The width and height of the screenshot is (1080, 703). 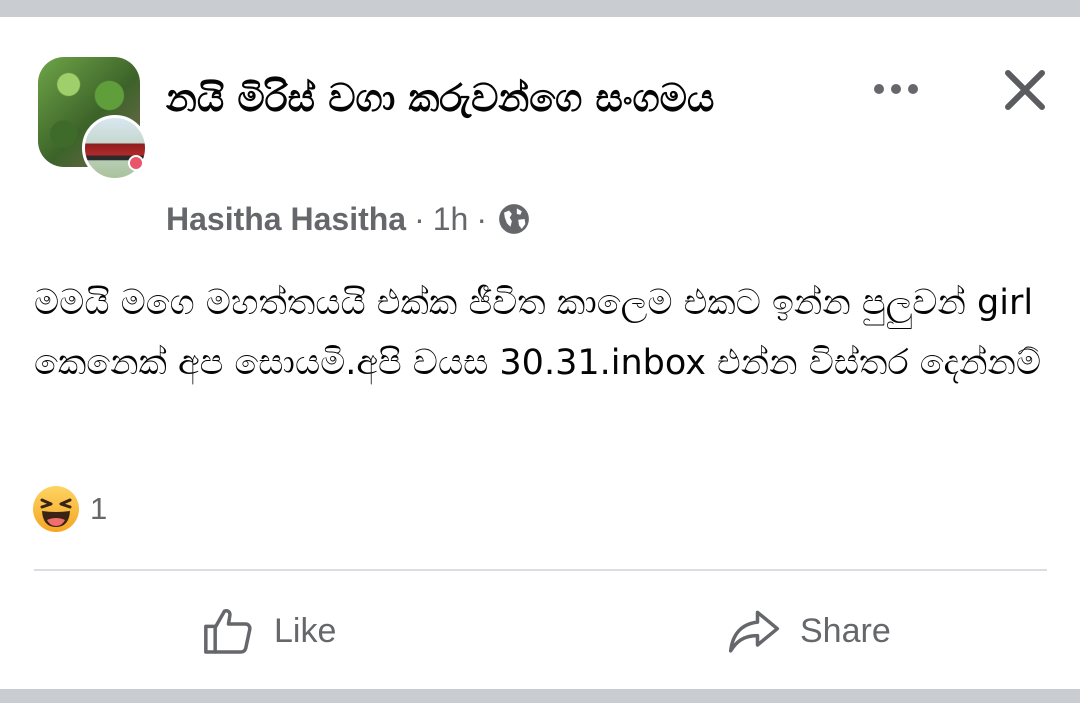 I want to click on reaction-summary: 1, so click(x=69, y=509).